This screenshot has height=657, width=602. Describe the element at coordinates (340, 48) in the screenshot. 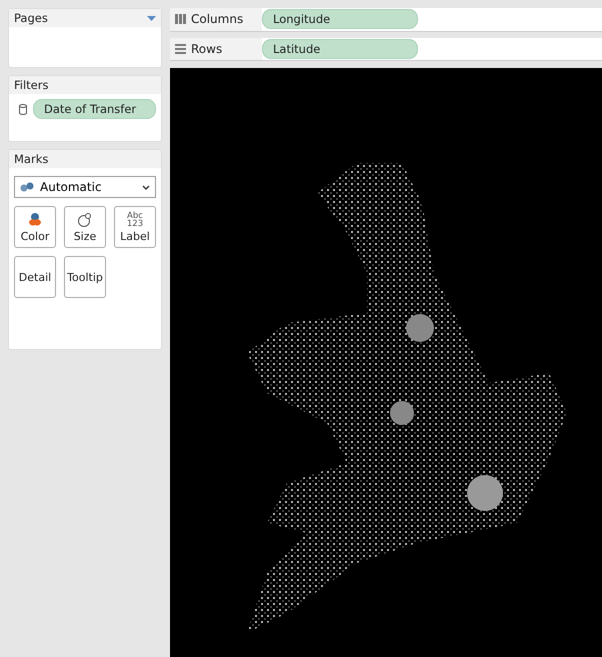

I see `field-pill: Latitude` at that location.